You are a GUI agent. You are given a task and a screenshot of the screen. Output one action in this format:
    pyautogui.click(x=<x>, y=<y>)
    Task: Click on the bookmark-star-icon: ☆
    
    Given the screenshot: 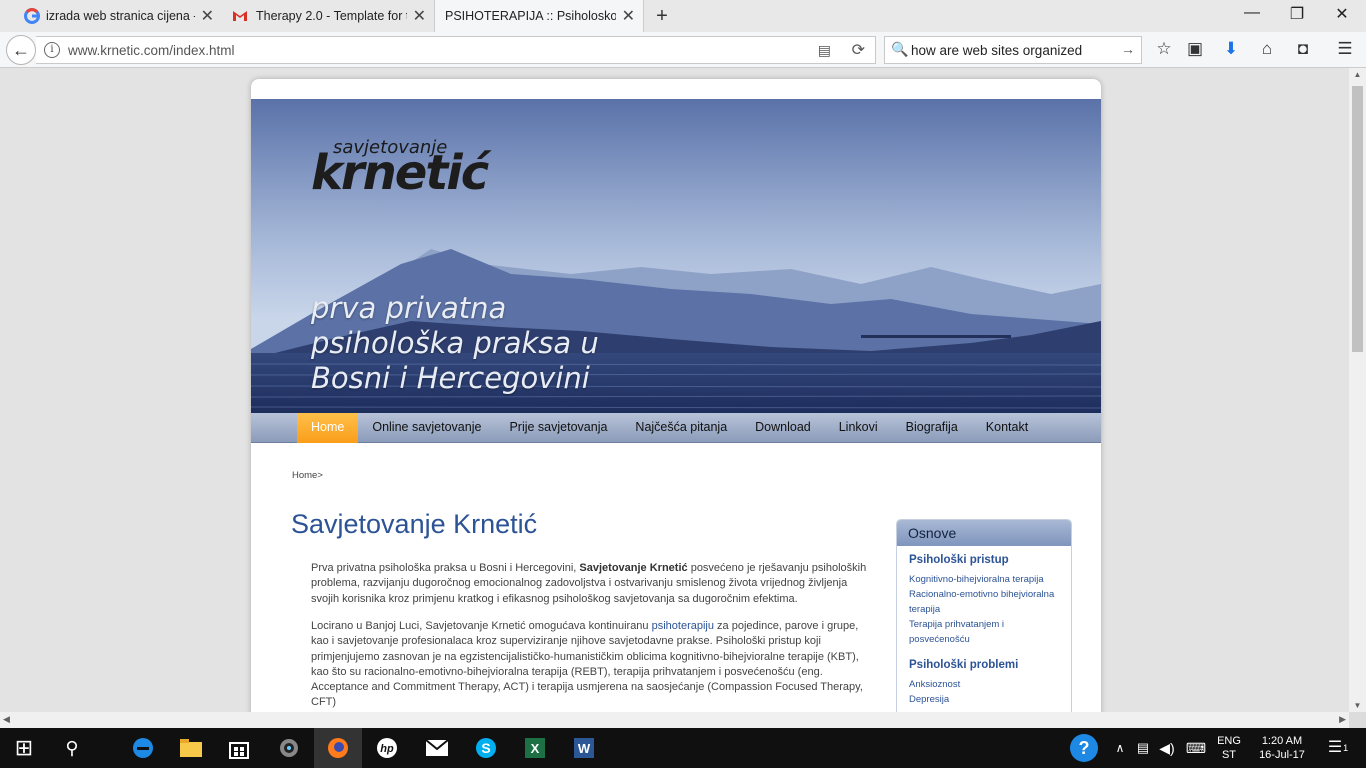 What is the action you would take?
    pyautogui.click(x=1164, y=49)
    